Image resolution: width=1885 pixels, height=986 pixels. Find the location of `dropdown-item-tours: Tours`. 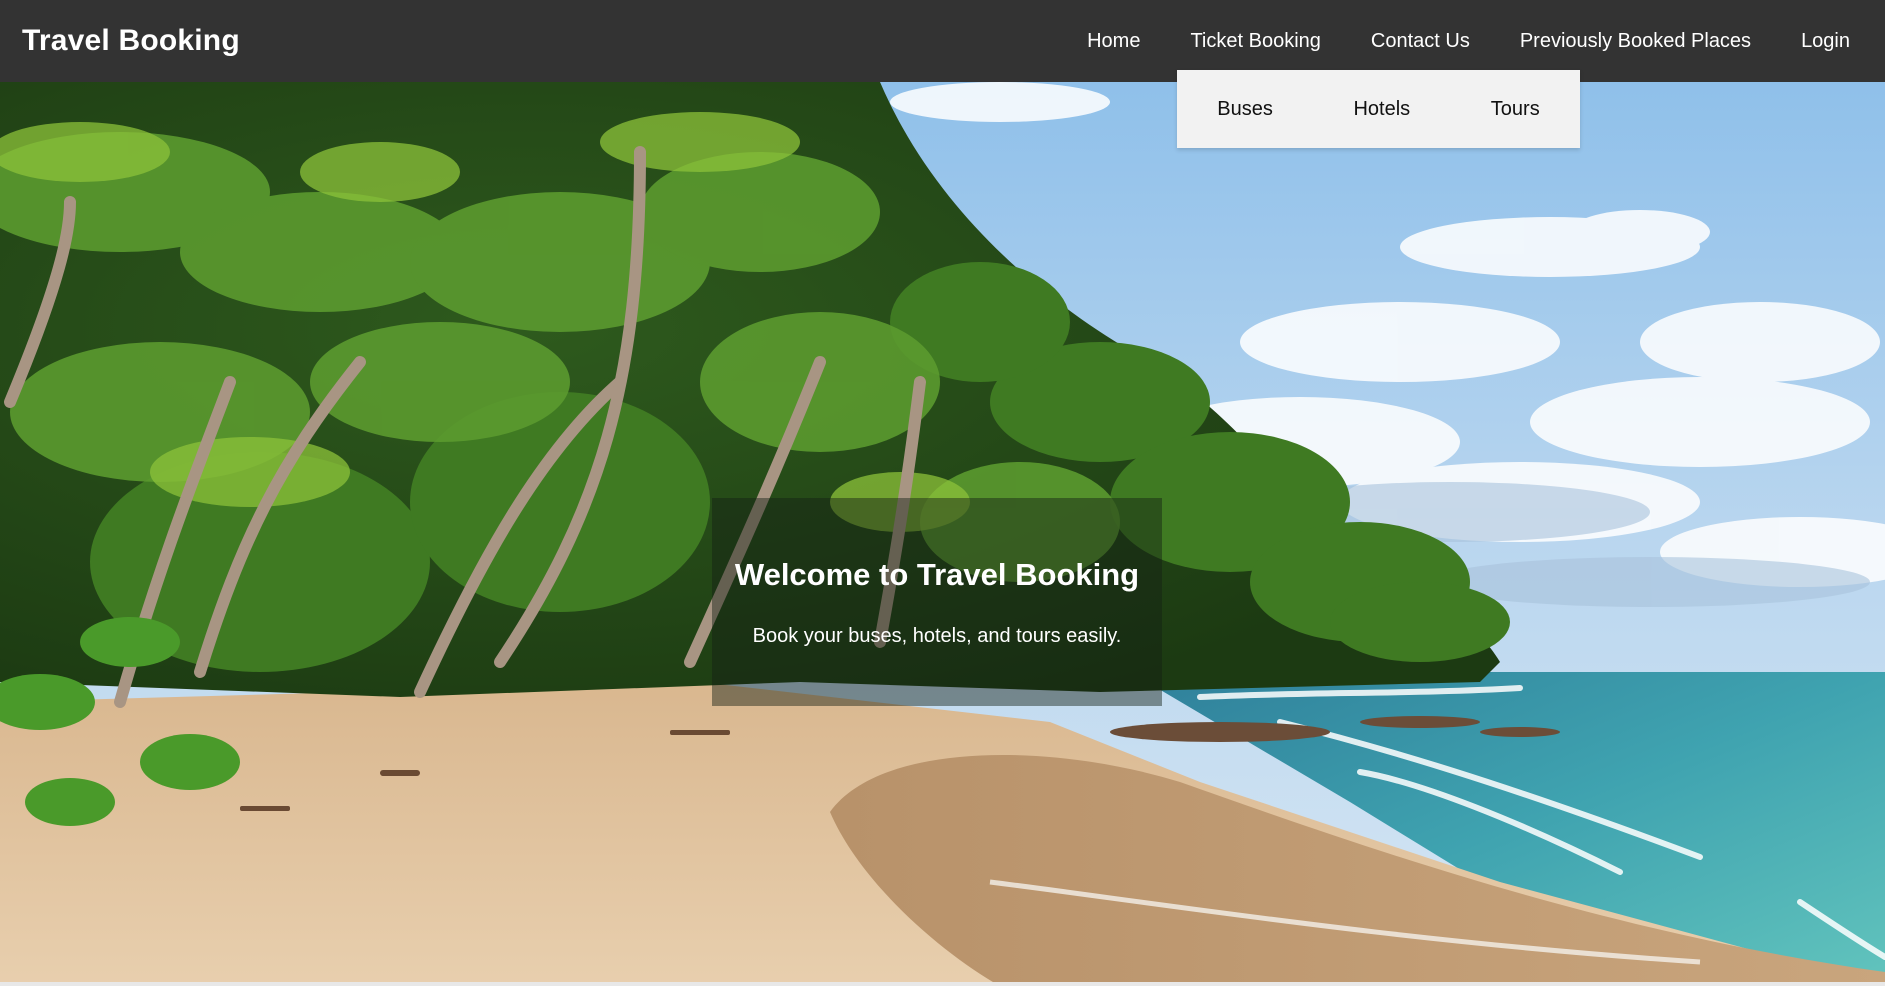

dropdown-item-tours: Tours is located at coordinates (1515, 109).